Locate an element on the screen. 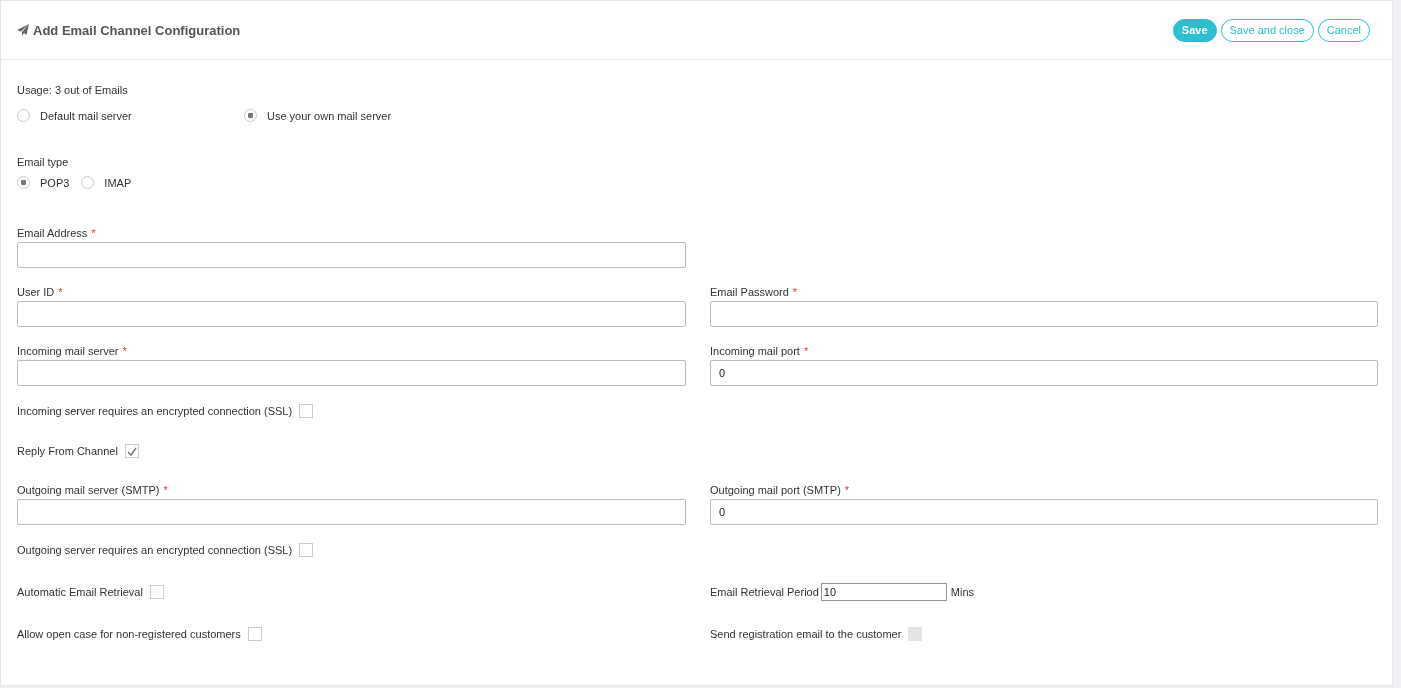  paper-plane-icon is located at coordinates (23, 30).